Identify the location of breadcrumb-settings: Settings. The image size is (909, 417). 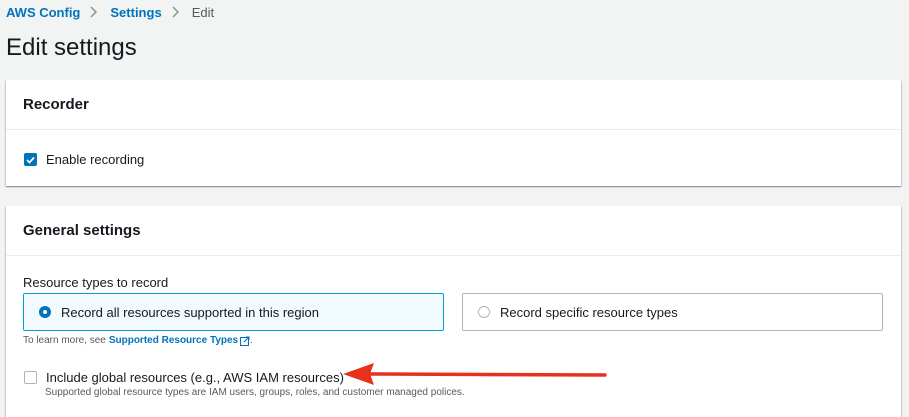
(135, 12).